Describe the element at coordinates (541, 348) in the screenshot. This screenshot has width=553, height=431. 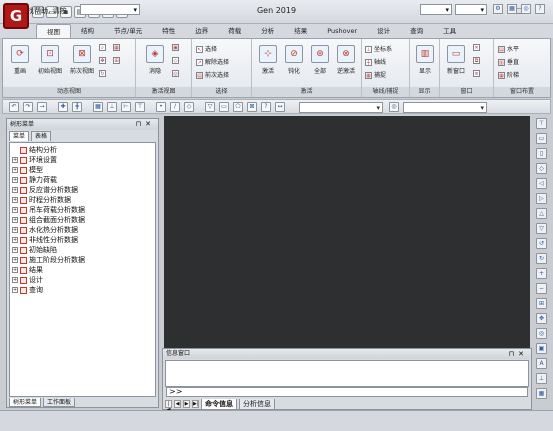
I see `shade-toggle-icon: ▣` at that location.